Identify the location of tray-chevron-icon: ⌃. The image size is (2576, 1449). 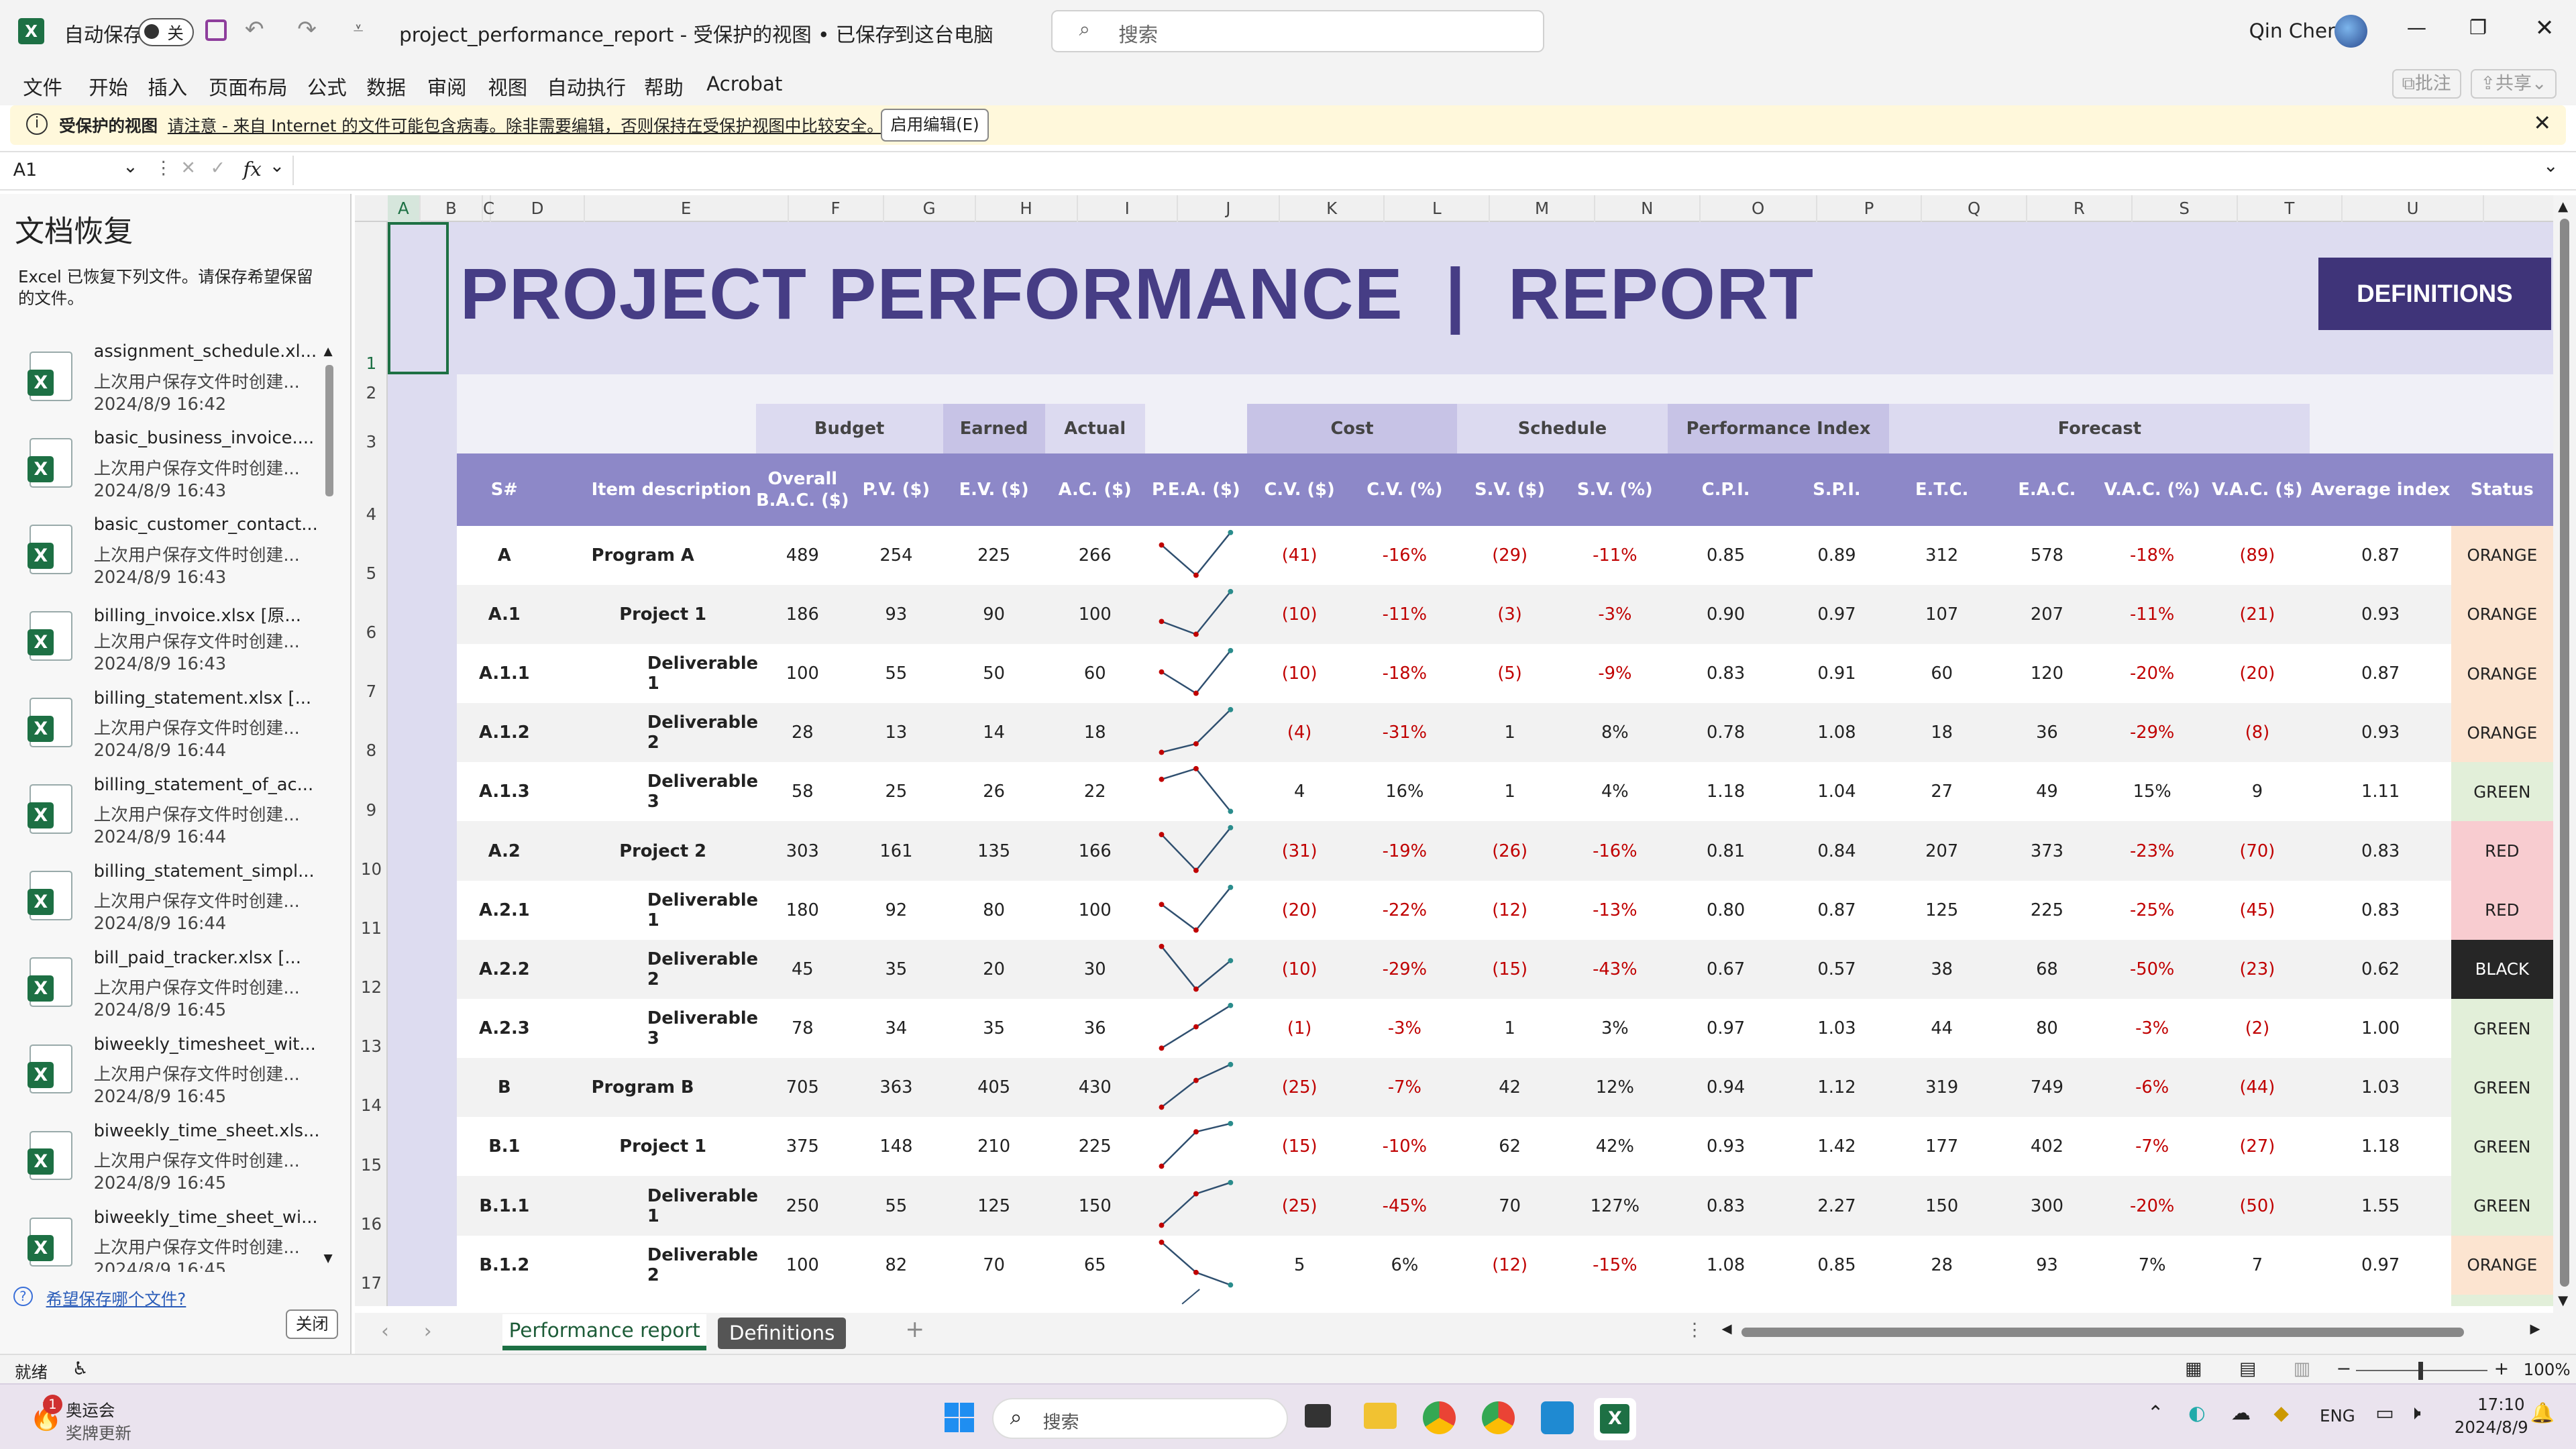
(2155, 1412).